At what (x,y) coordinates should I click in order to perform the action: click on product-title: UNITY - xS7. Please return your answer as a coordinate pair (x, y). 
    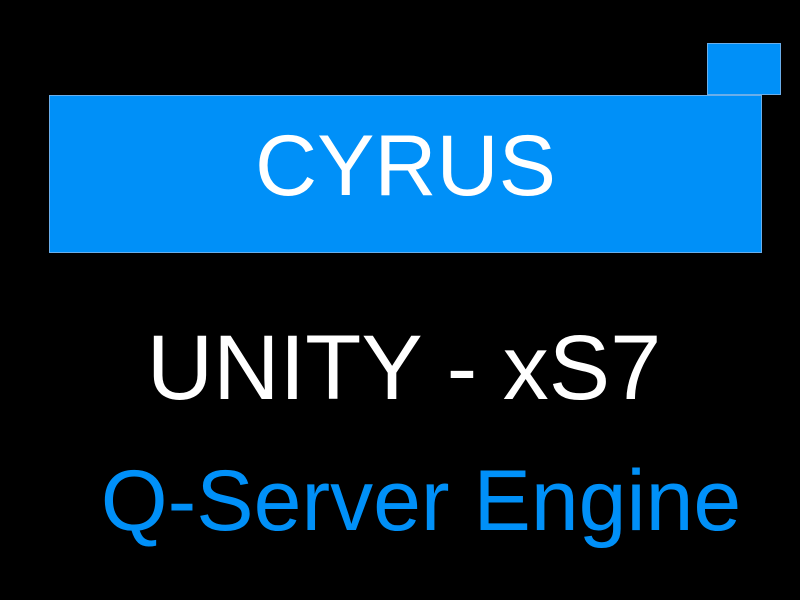
    Looking at the image, I should click on (404, 368).